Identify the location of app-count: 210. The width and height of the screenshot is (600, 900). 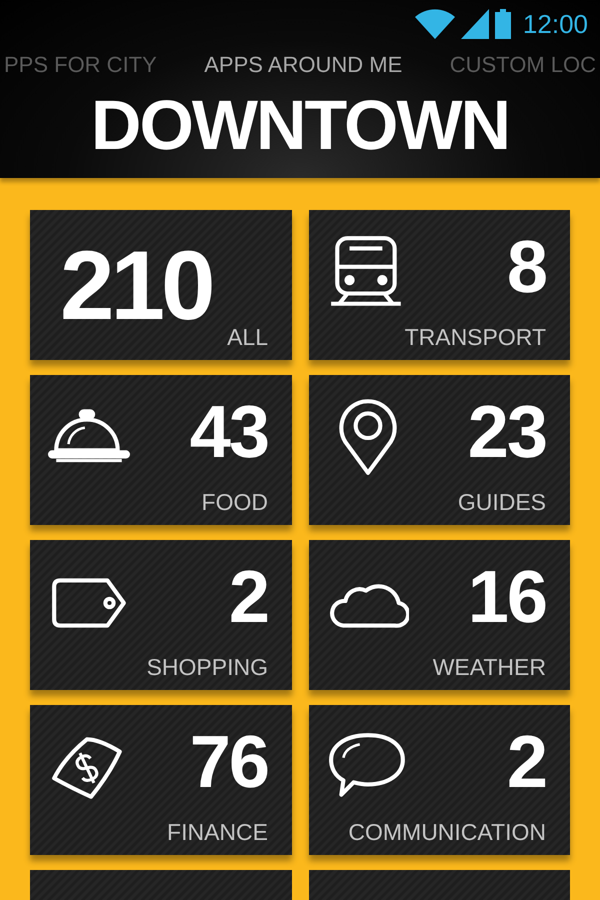
(136, 285).